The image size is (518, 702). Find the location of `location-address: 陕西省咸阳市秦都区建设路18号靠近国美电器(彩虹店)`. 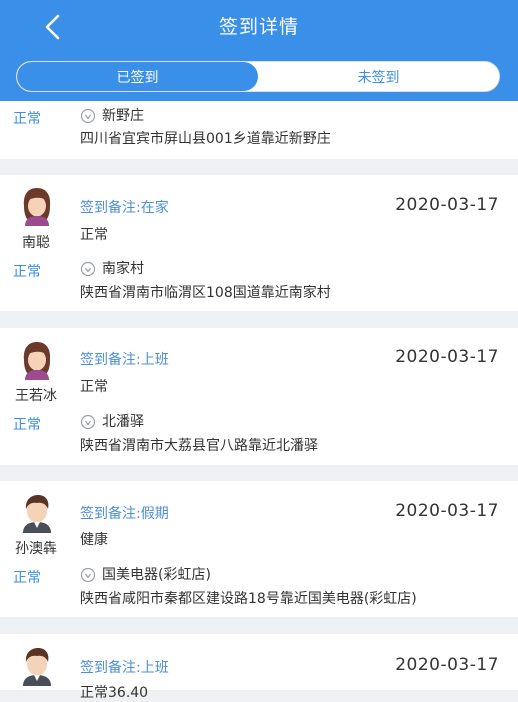

location-address: 陕西省咸阳市秦都区建设路18号靠近国美电器(彩虹店) is located at coordinates (248, 599).